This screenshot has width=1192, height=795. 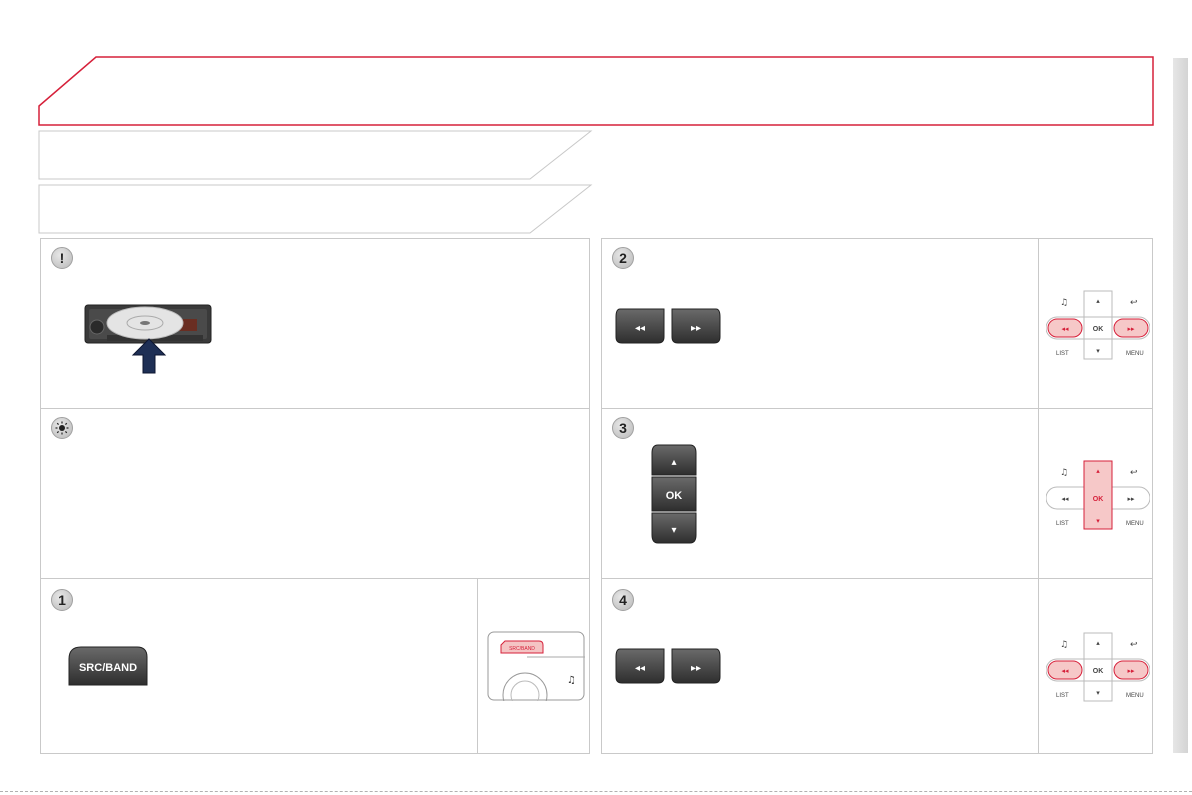 I want to click on side-tab-bar, so click(x=1180, y=405).